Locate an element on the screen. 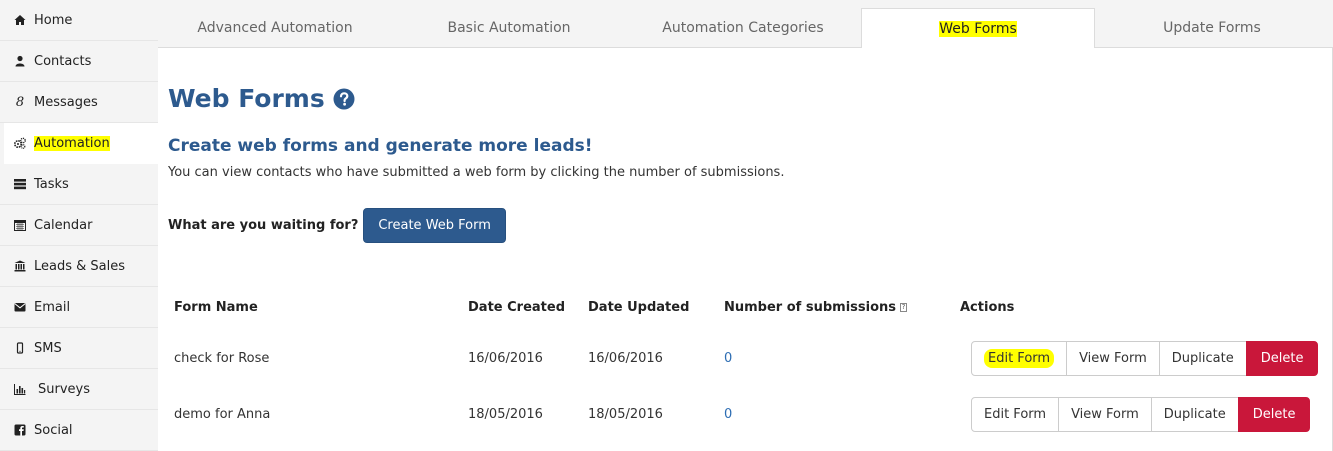 The image size is (1333, 451). tab-label: Basic Automation is located at coordinates (509, 28).